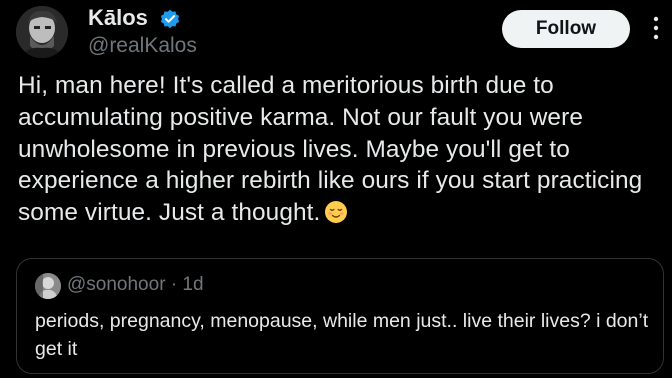 The height and width of the screenshot is (378, 672). I want to click on quoted-author-handle: @sonohoor, so click(116, 284).